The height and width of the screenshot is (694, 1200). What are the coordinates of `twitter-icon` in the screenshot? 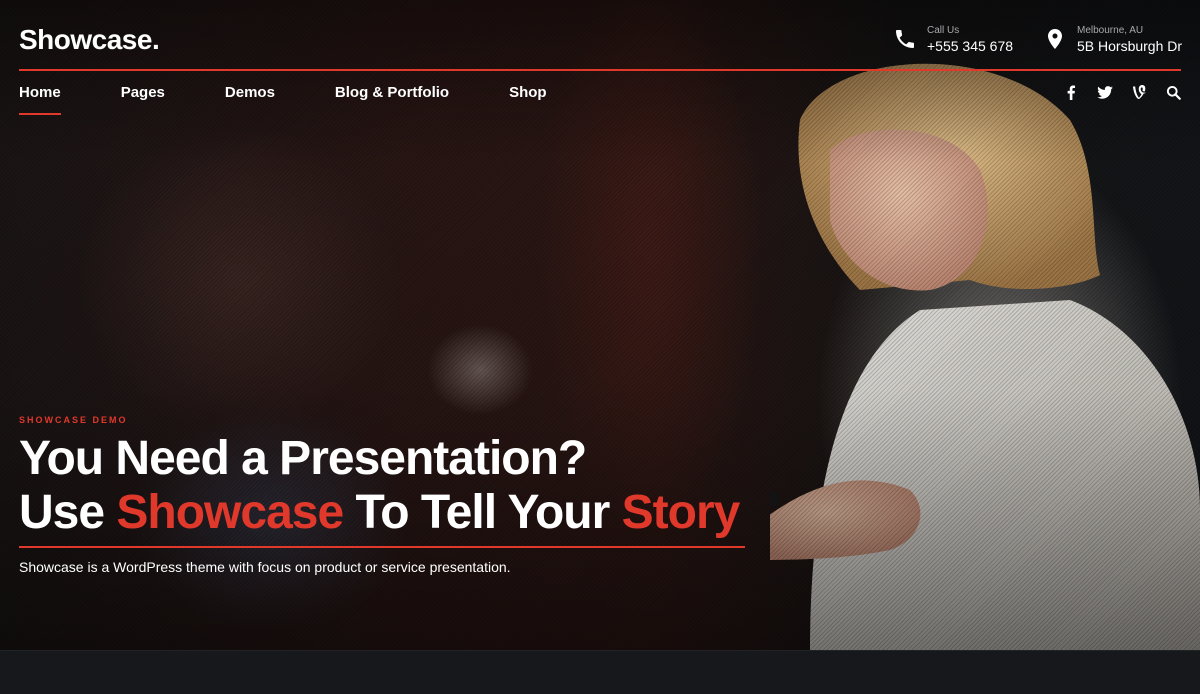 It's located at (1105, 92).